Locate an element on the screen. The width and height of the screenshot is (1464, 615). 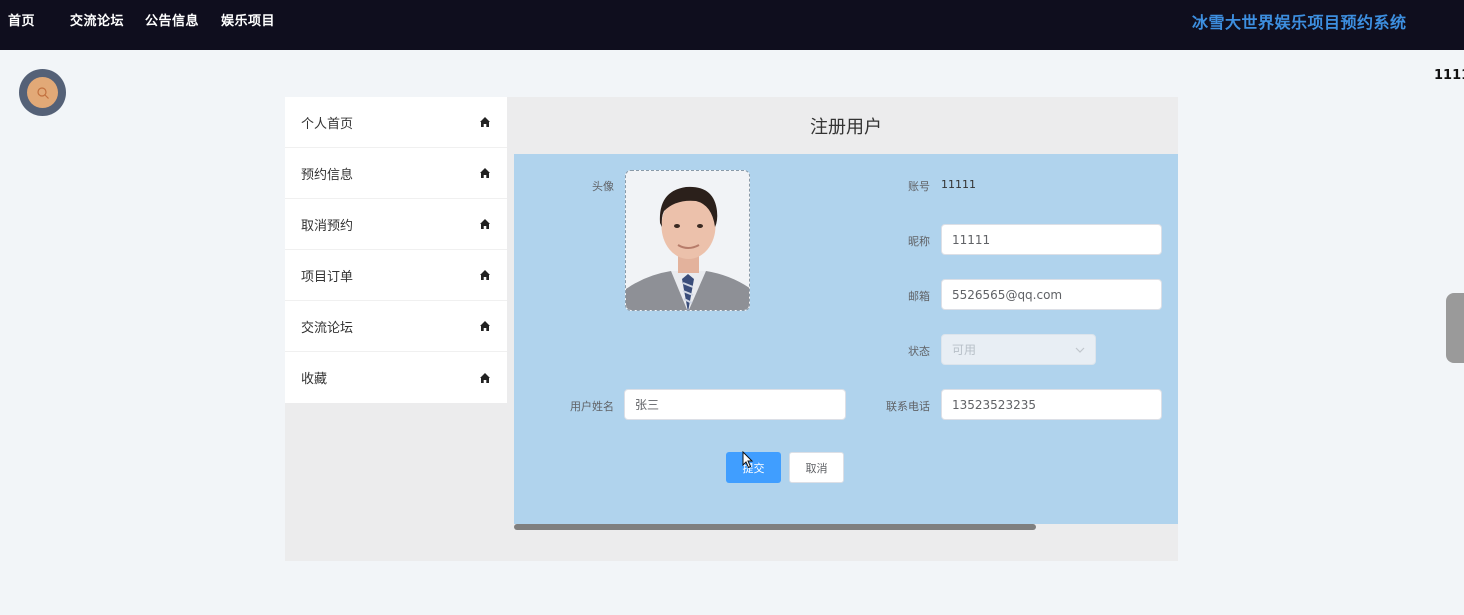
account-label: 账号 is located at coordinates (919, 186).